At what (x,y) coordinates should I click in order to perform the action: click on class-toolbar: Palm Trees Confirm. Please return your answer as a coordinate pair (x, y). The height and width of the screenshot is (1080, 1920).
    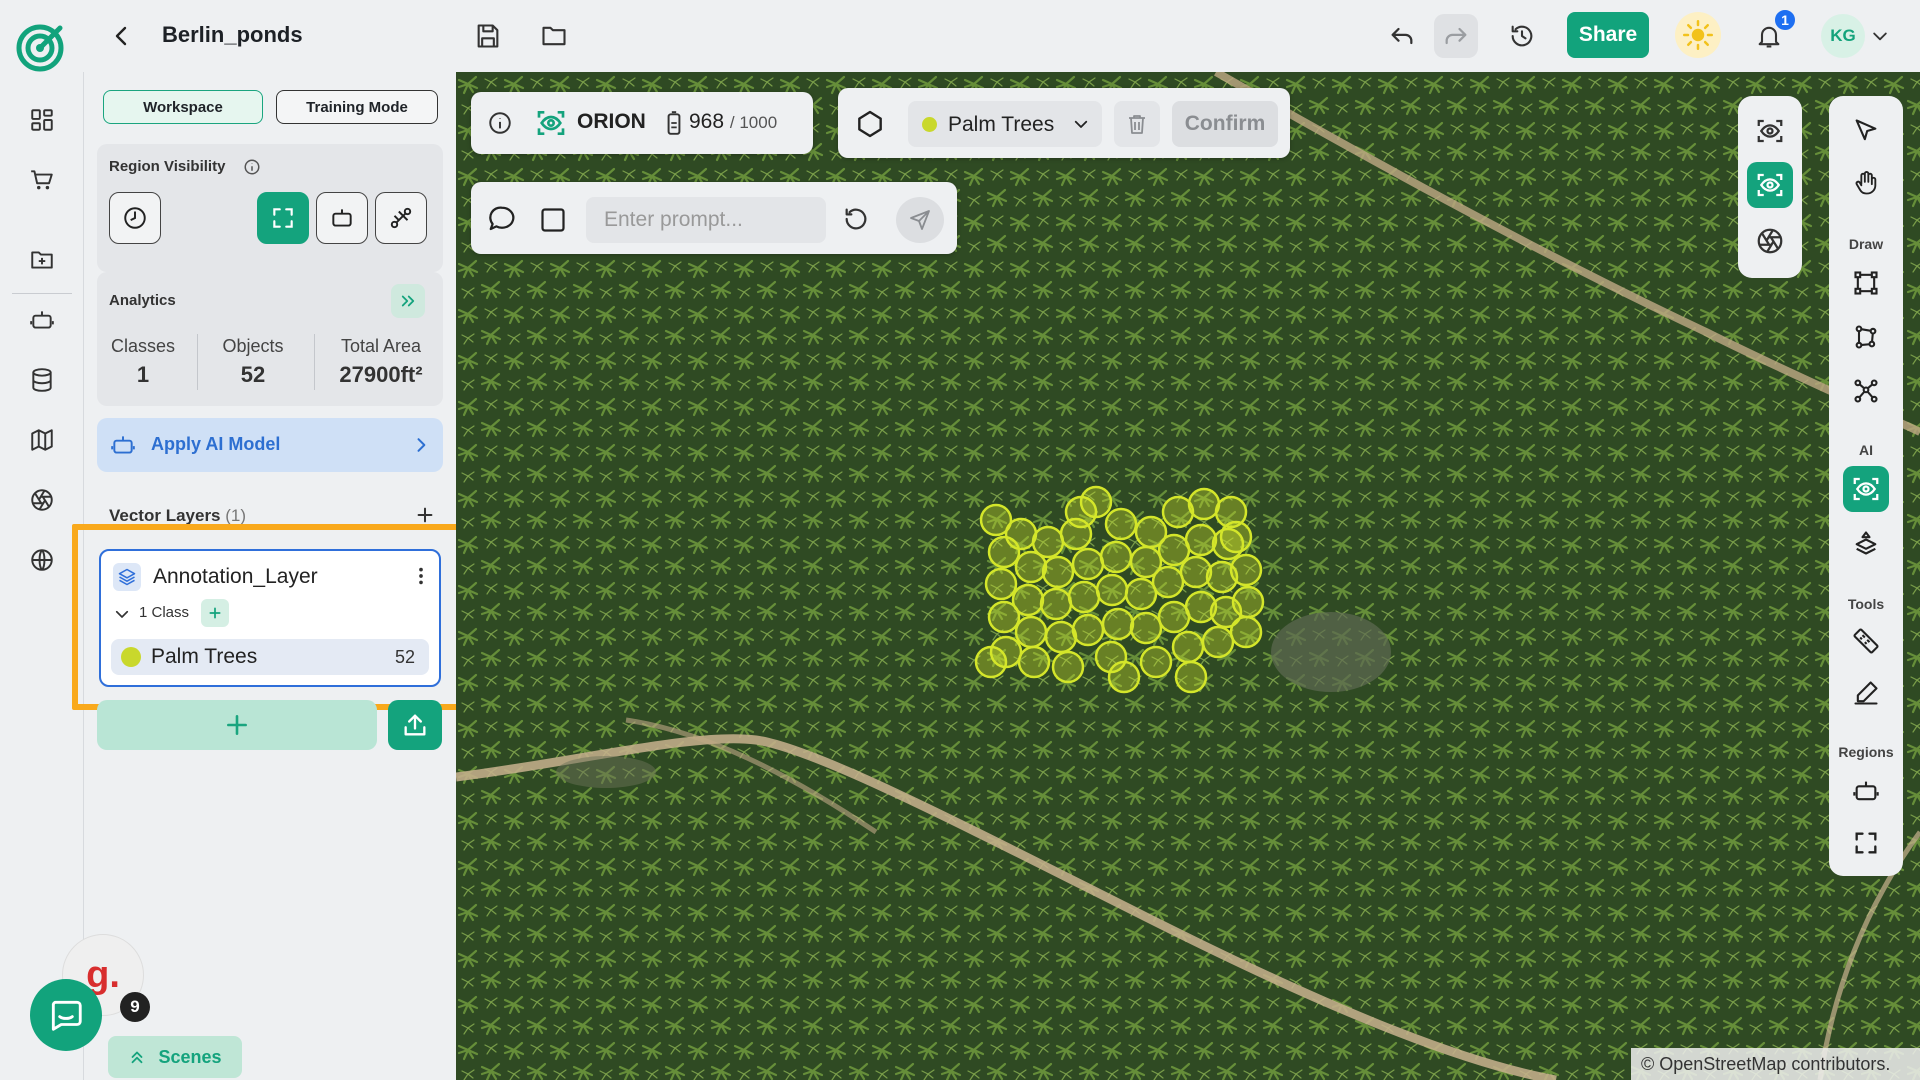
    Looking at the image, I should click on (1064, 123).